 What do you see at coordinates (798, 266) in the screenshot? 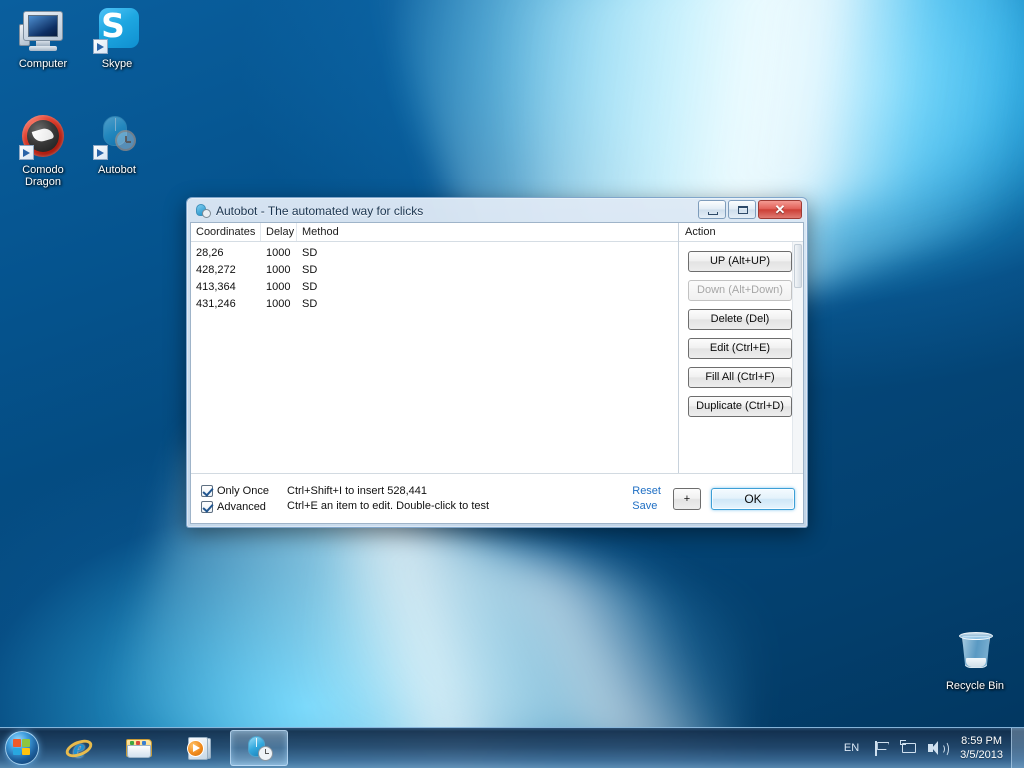
I see `scrollbar-thumb` at bounding box center [798, 266].